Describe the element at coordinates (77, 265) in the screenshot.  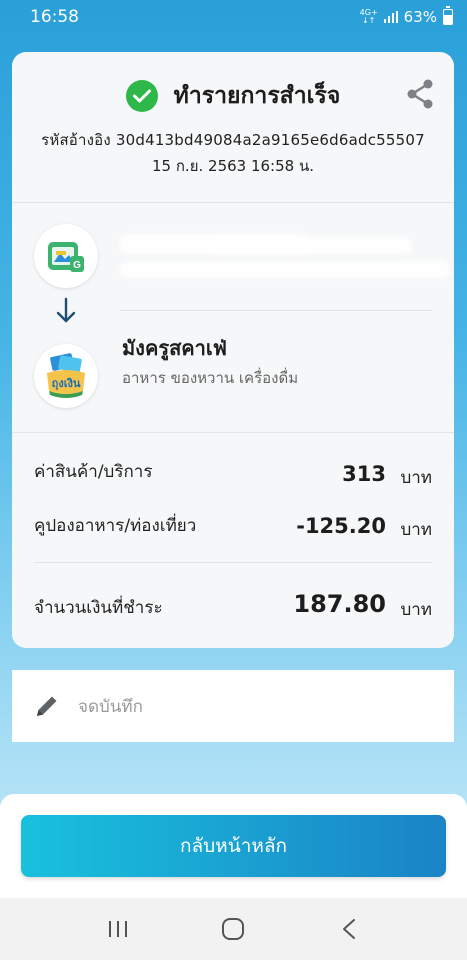
I see `svg-text: G` at that location.